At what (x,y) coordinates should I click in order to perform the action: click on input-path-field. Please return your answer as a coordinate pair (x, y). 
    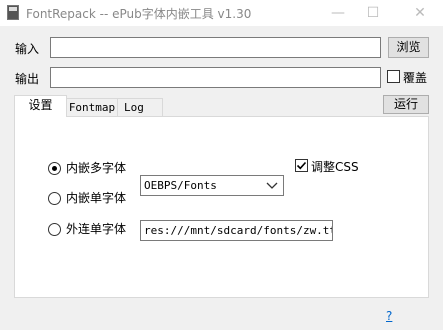
    Looking at the image, I should click on (215, 47).